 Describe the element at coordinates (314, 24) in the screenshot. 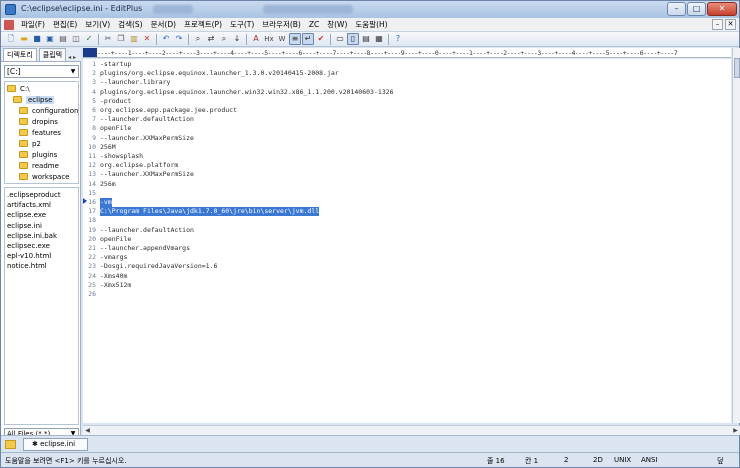

I see `menu-zc: ZC` at that location.